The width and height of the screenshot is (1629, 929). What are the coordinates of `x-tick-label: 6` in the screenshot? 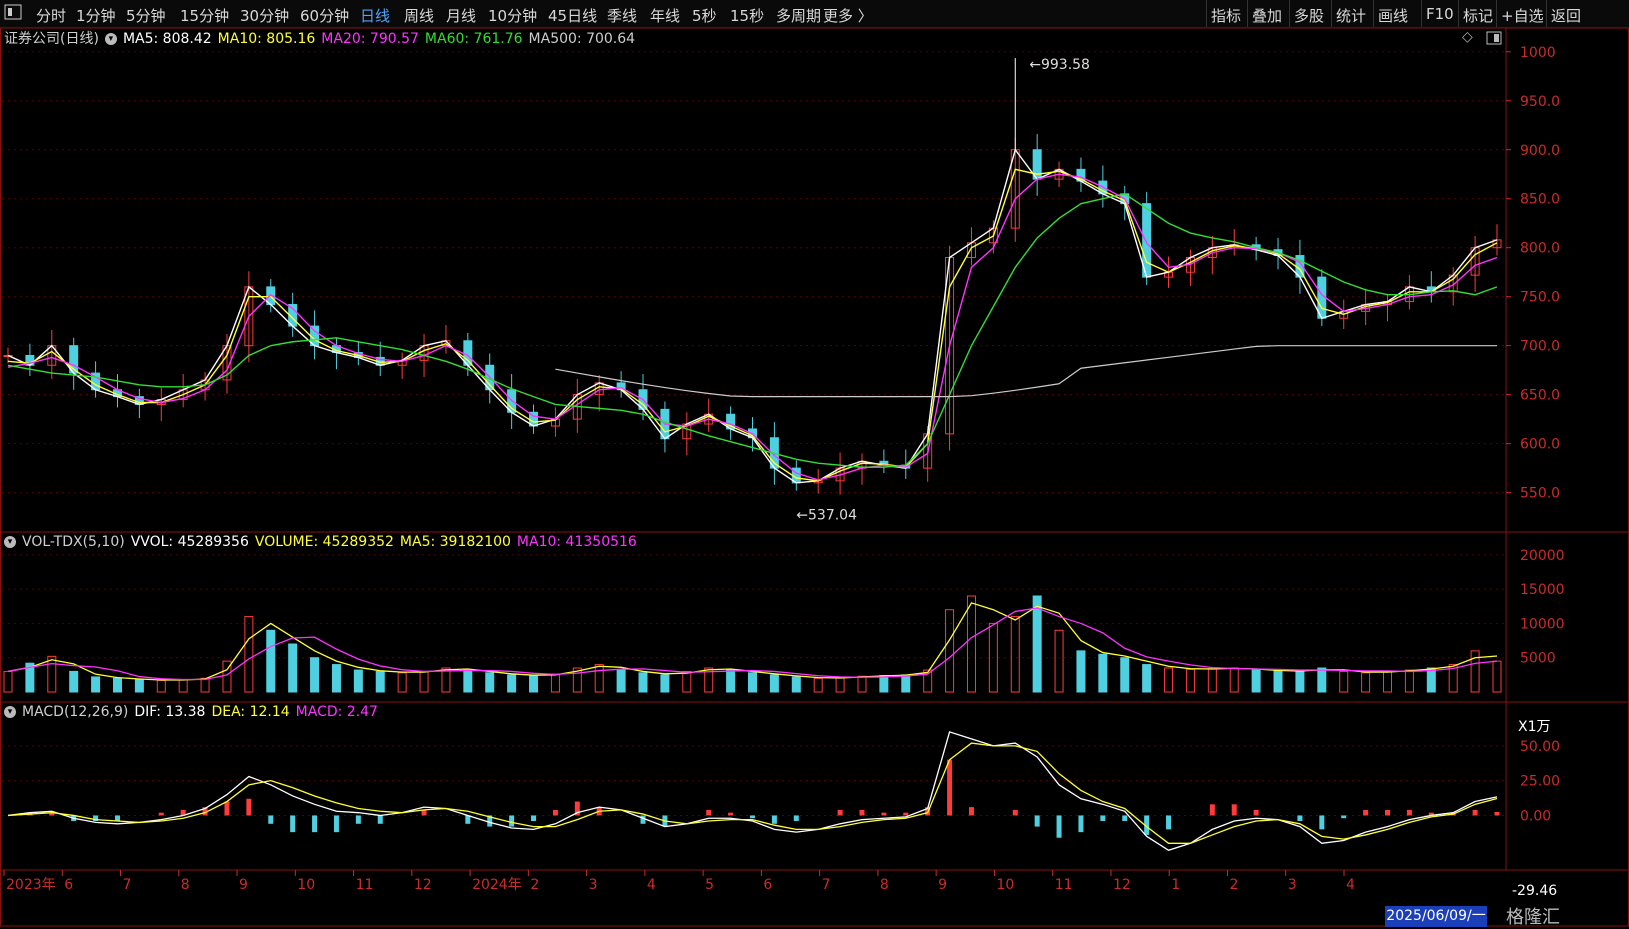 It's located at (767, 885).